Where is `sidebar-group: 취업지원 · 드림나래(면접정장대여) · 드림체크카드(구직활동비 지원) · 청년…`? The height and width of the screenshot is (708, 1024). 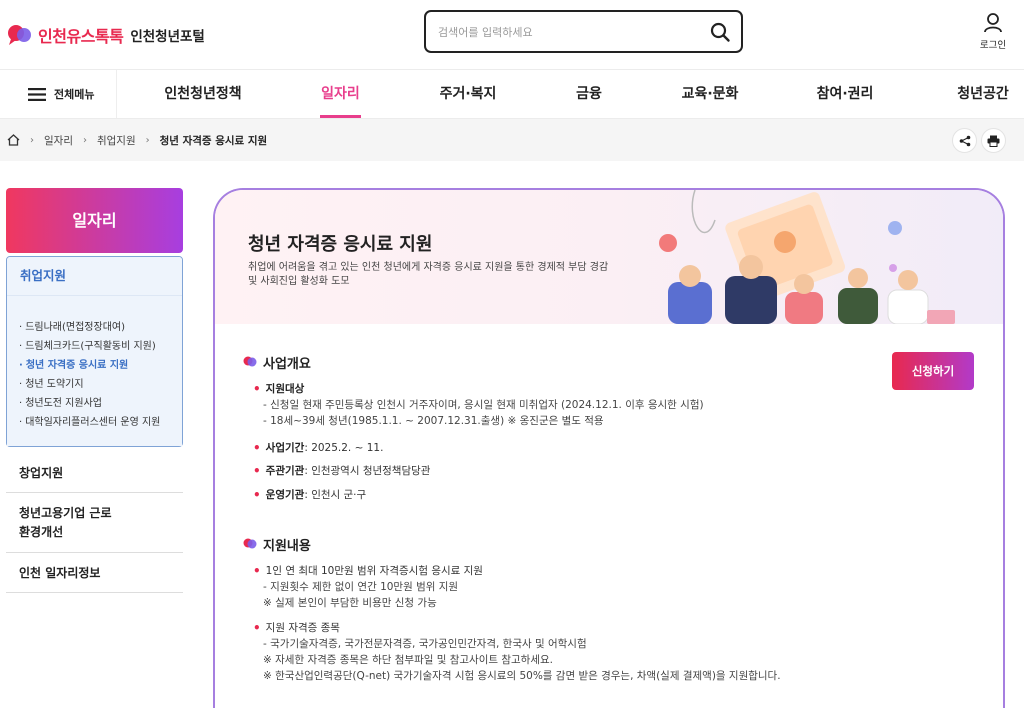 sidebar-group: 취업지원 · 드림나래(면접정장대여) · 드림체크카드(구직활동비 지원) · 청년… is located at coordinates (94, 351).